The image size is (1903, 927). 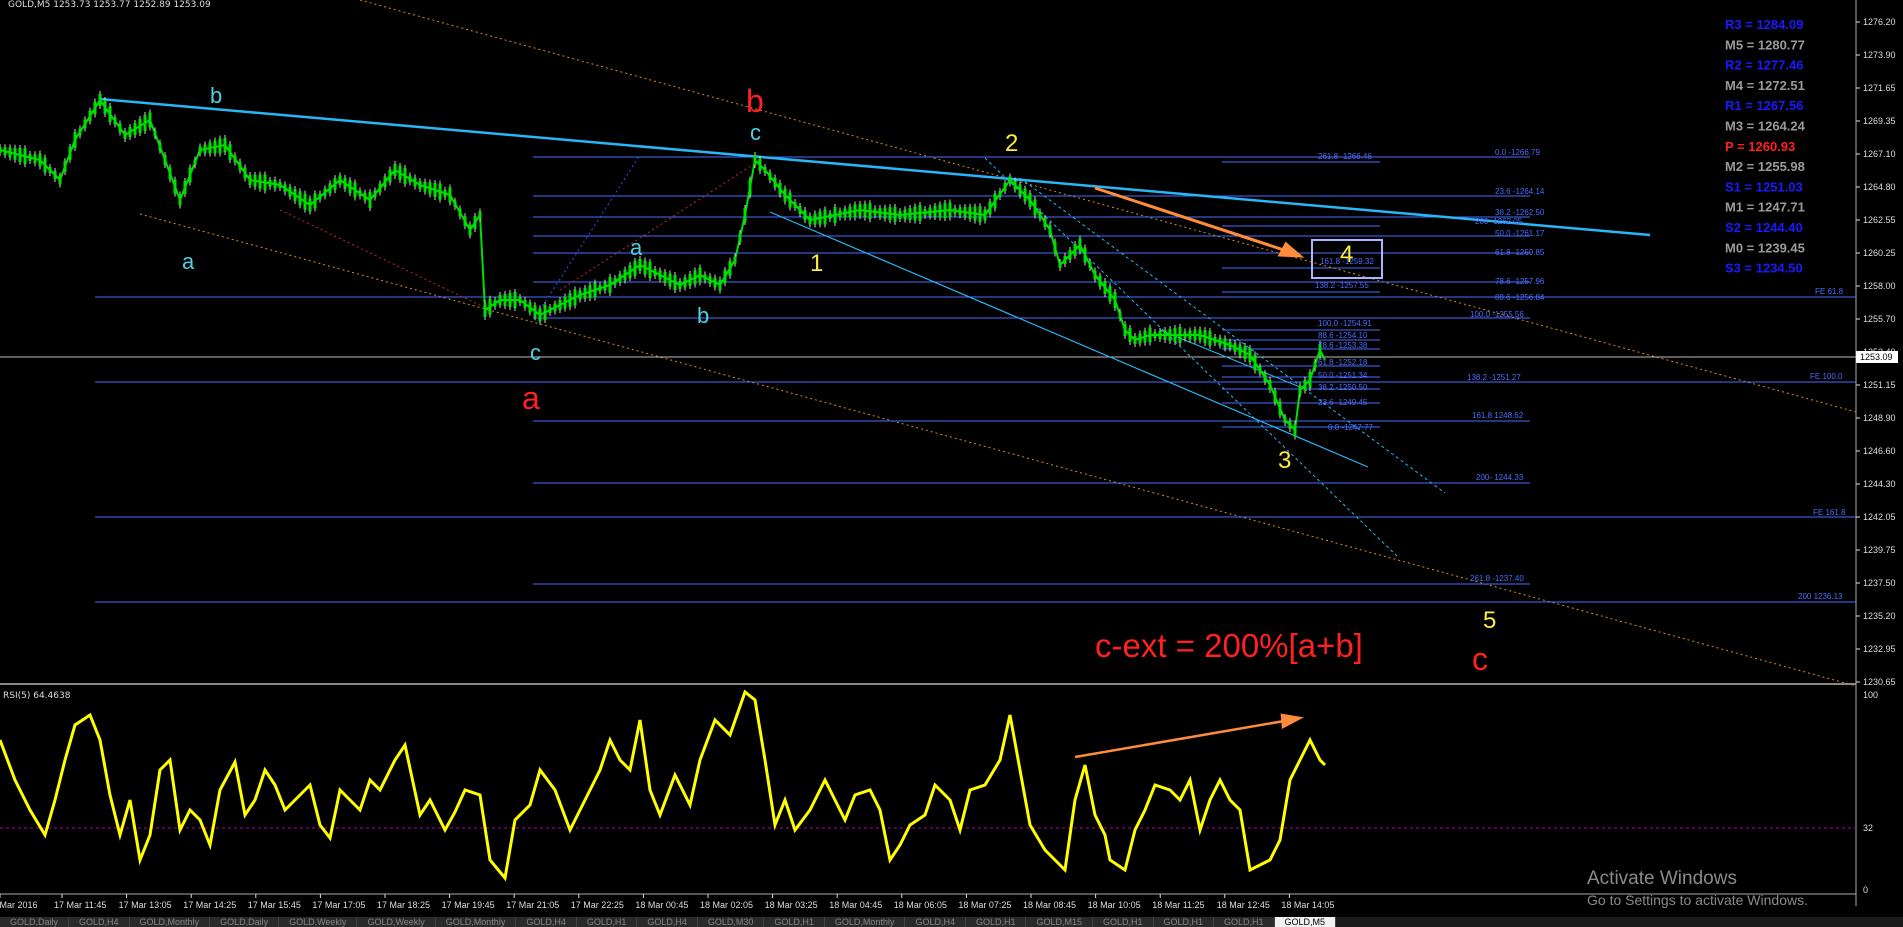 I want to click on symbol-info: GOLD,M5 1253.73 1253.77 1252.89 1253.09, so click(x=109, y=5).